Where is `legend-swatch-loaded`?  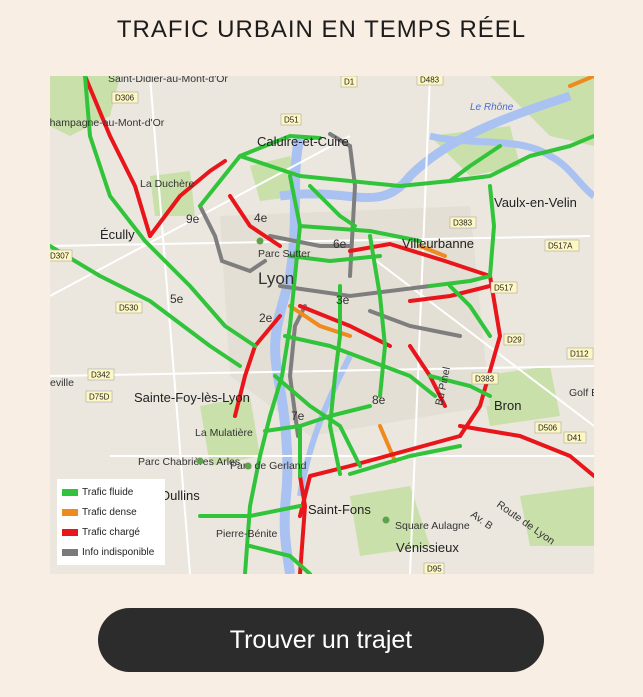
legend-swatch-loaded is located at coordinates (70, 532).